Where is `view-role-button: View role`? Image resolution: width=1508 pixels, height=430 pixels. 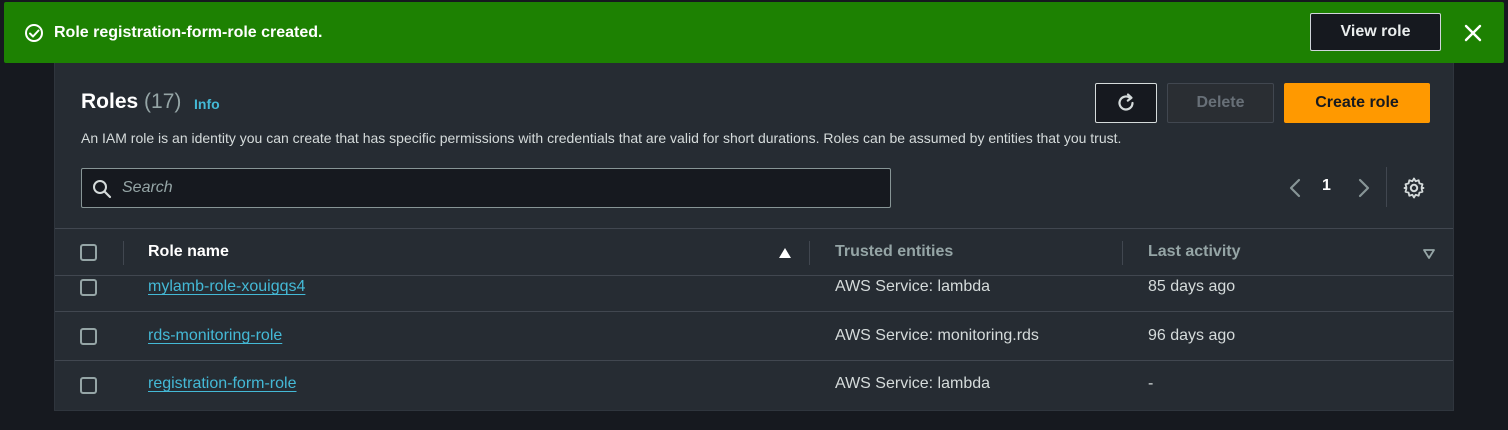 view-role-button: View role is located at coordinates (1375, 32).